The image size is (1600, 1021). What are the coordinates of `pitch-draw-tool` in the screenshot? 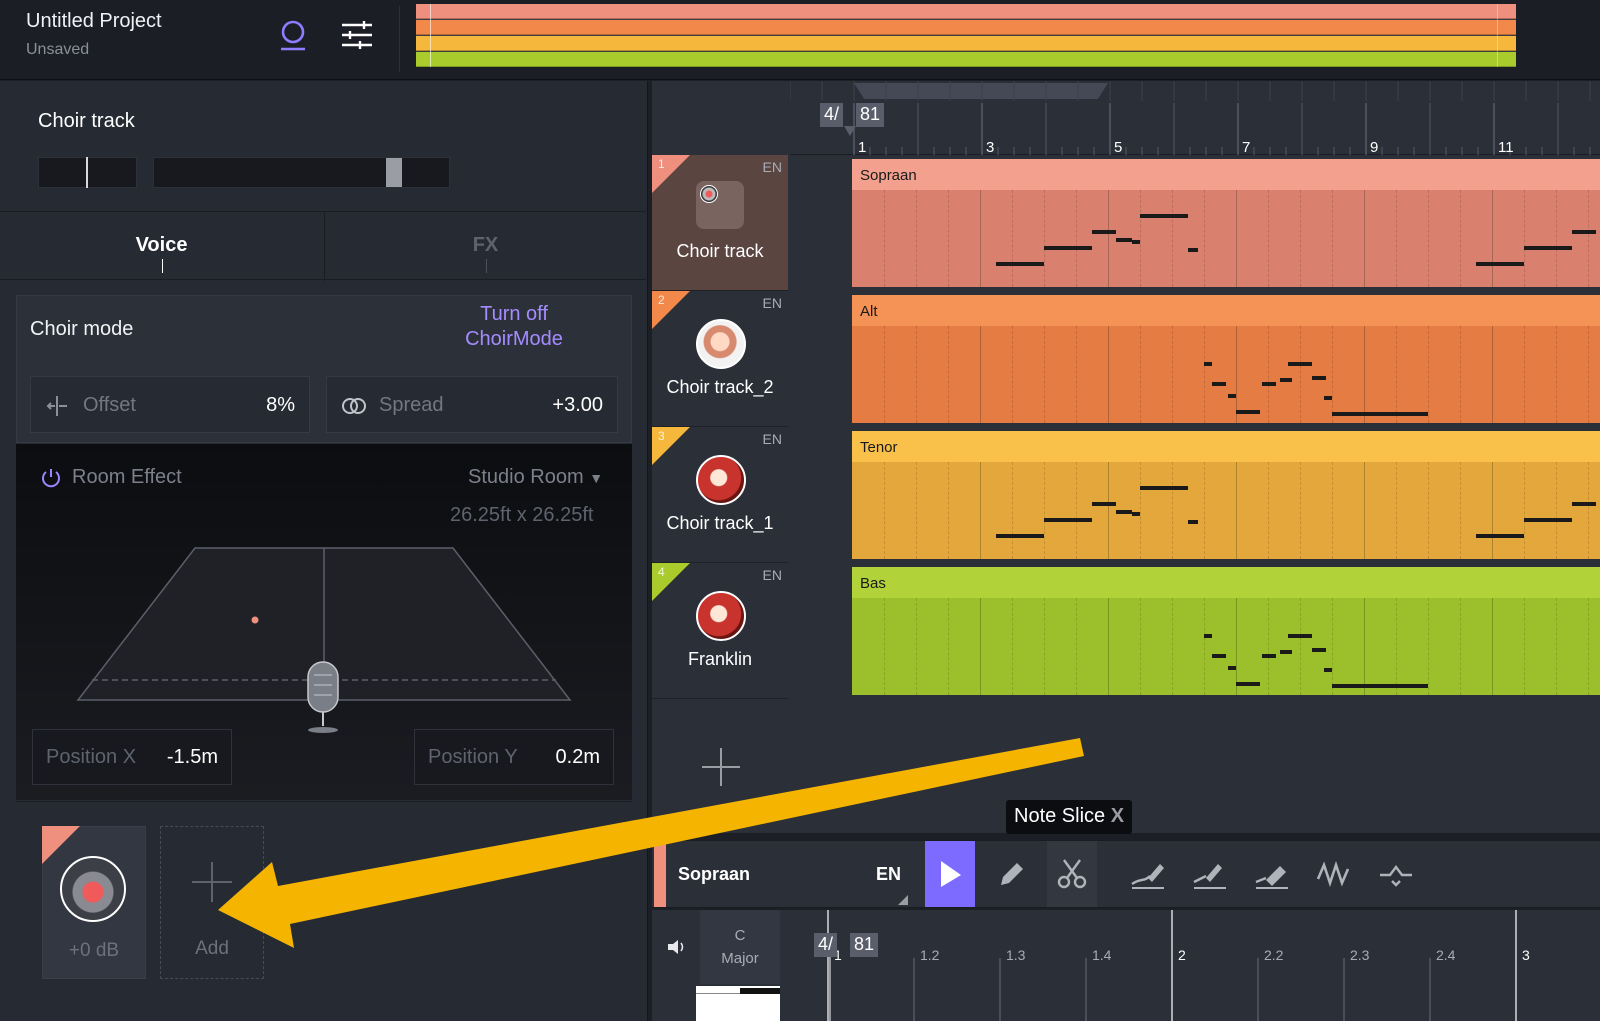 It's located at (1148, 874).